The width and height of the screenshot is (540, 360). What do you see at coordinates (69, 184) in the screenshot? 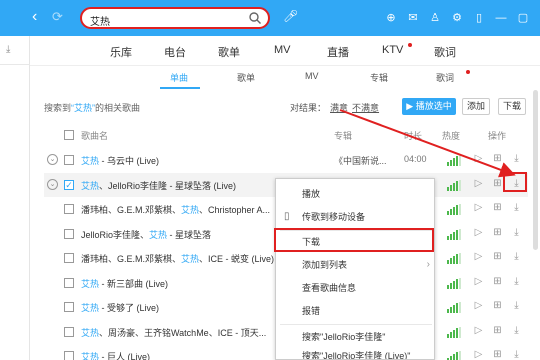
I see `row-checkbox: ✓` at bounding box center [69, 184].